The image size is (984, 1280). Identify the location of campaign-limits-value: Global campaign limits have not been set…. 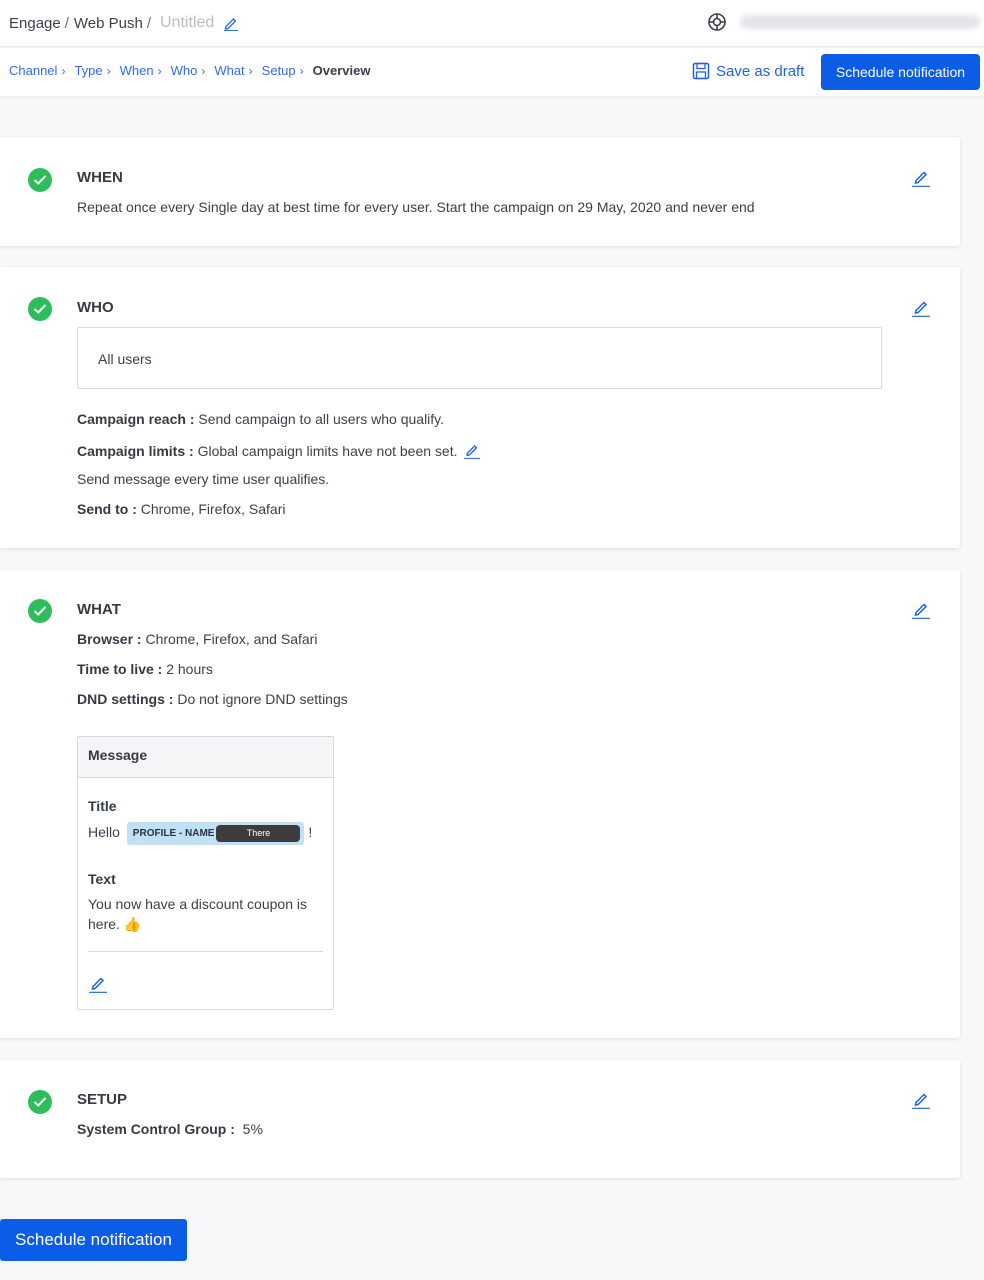
(325, 451).